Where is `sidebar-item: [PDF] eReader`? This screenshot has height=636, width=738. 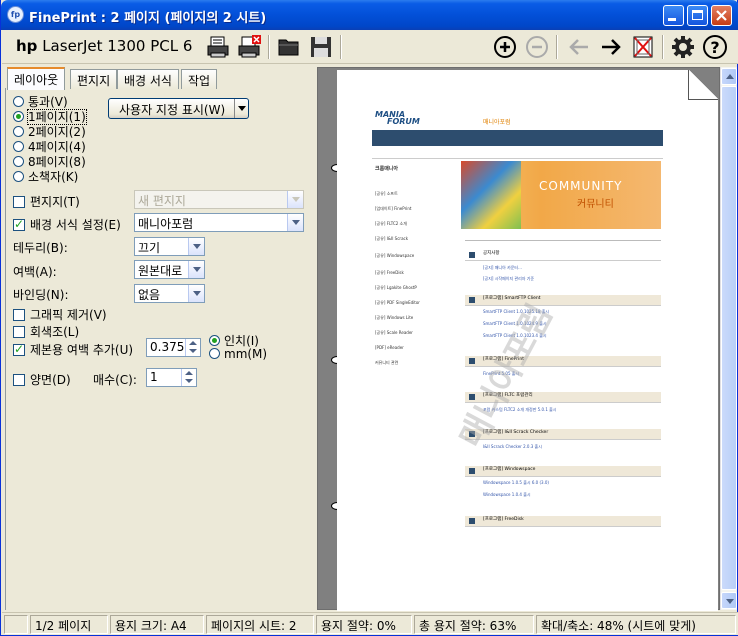
sidebar-item: [PDF] eReader is located at coordinates (389, 347).